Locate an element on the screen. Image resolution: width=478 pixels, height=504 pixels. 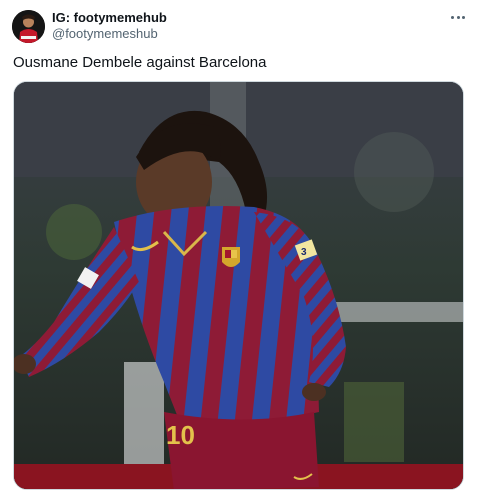
user-handle: @footymemeshub is located at coordinates (105, 34).